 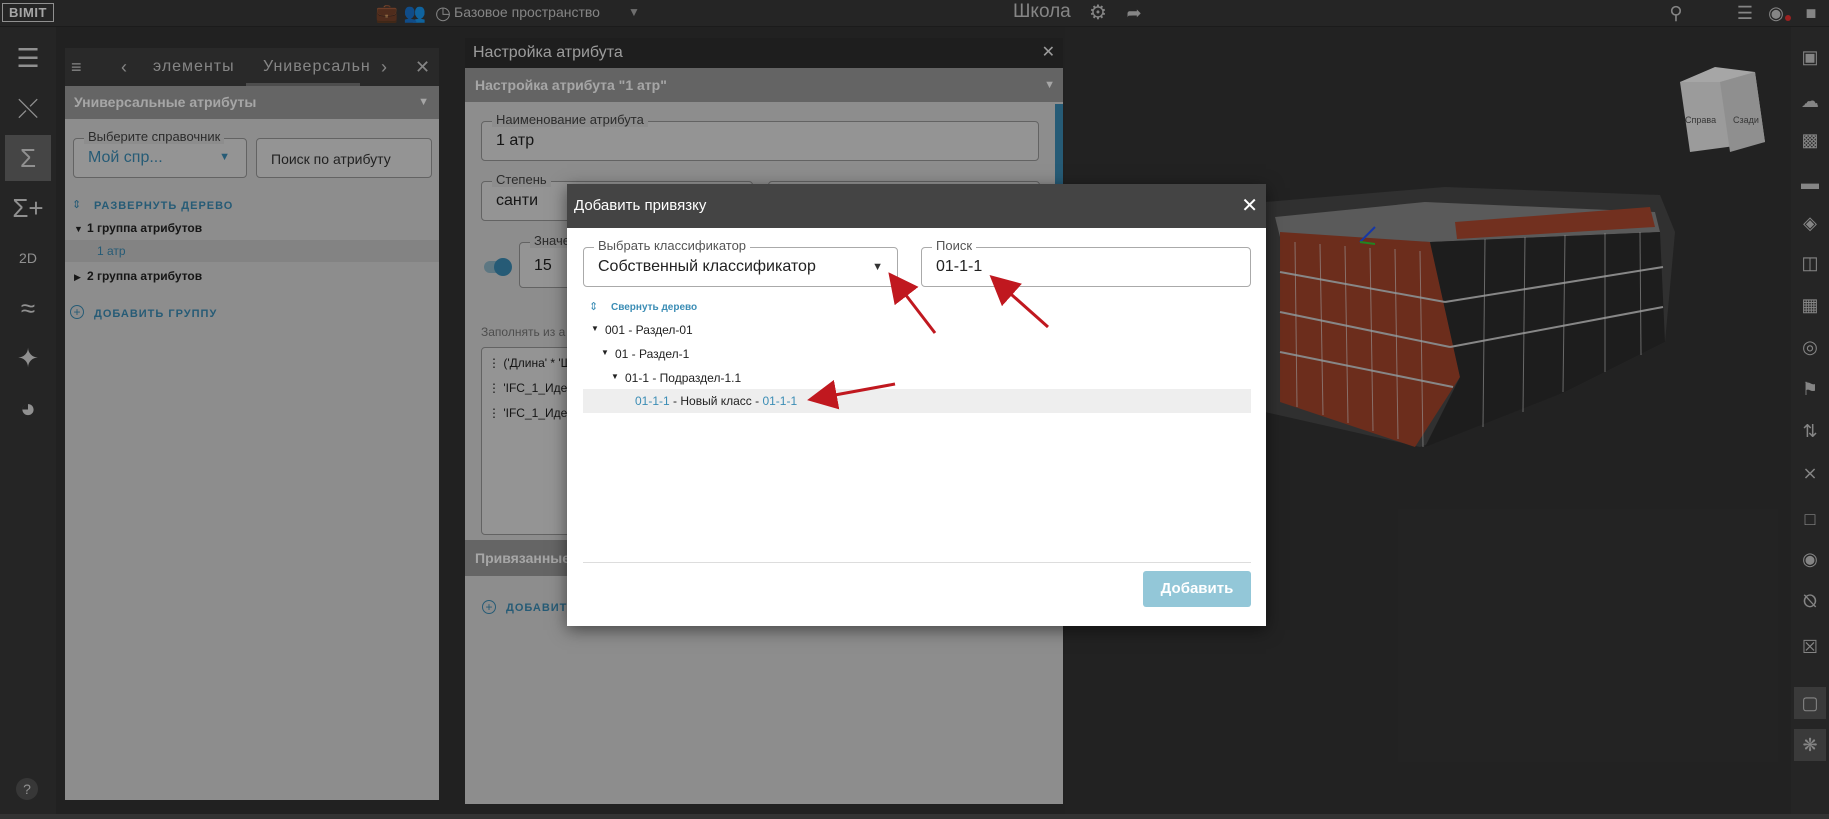 What do you see at coordinates (851, 394) in the screenshot?
I see `arrow-to-class-node` at bounding box center [851, 394].